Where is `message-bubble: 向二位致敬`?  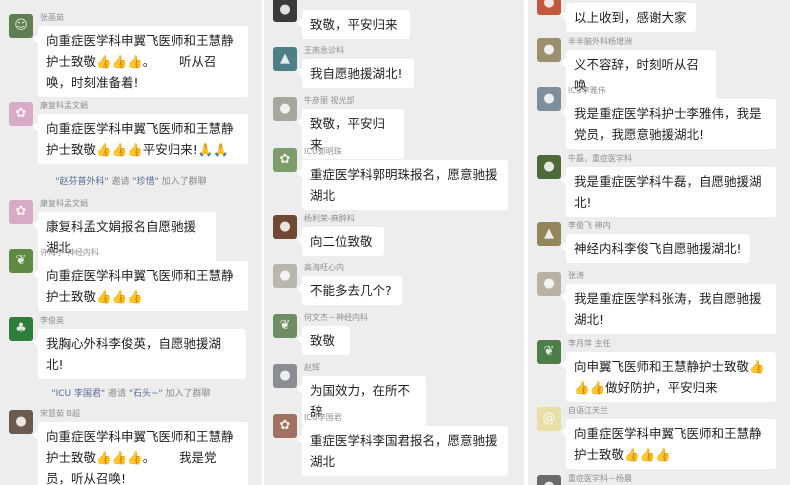
message-bubble: 向二位致敬 is located at coordinates (340, 241).